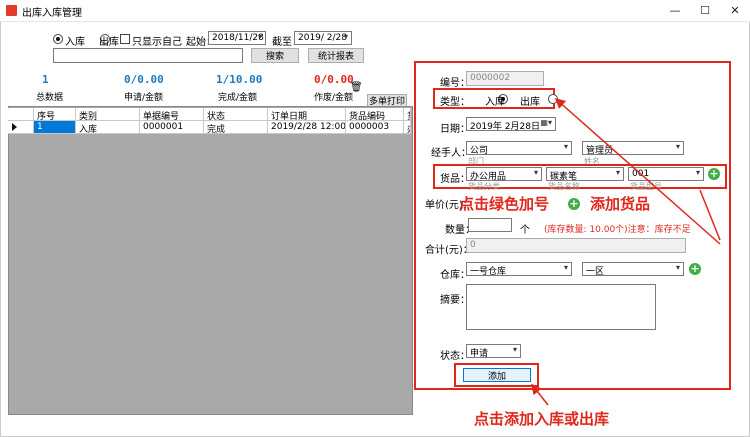 This screenshot has width=750, height=437. I want to click on arrow-to-type, so click(637, 171).